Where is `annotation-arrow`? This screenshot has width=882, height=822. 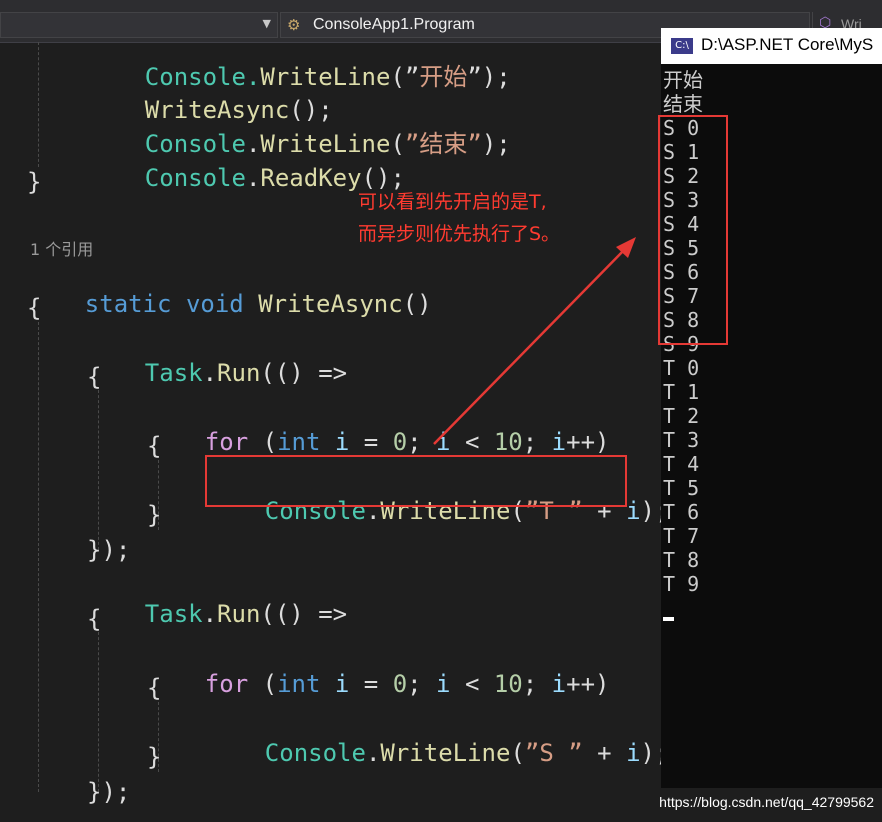 annotation-arrow is located at coordinates (534, 341).